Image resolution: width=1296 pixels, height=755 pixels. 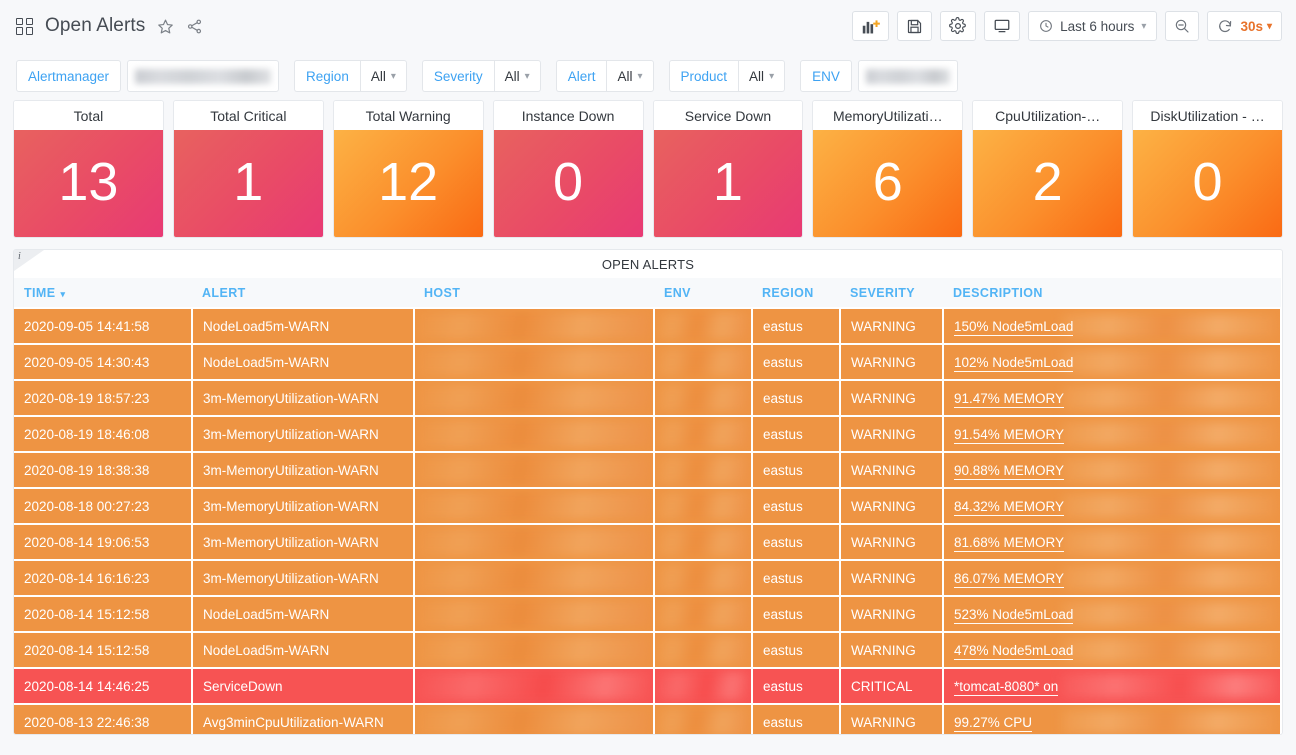 What do you see at coordinates (1009, 435) in the screenshot?
I see `description-link: 91.54% MEMORY` at bounding box center [1009, 435].